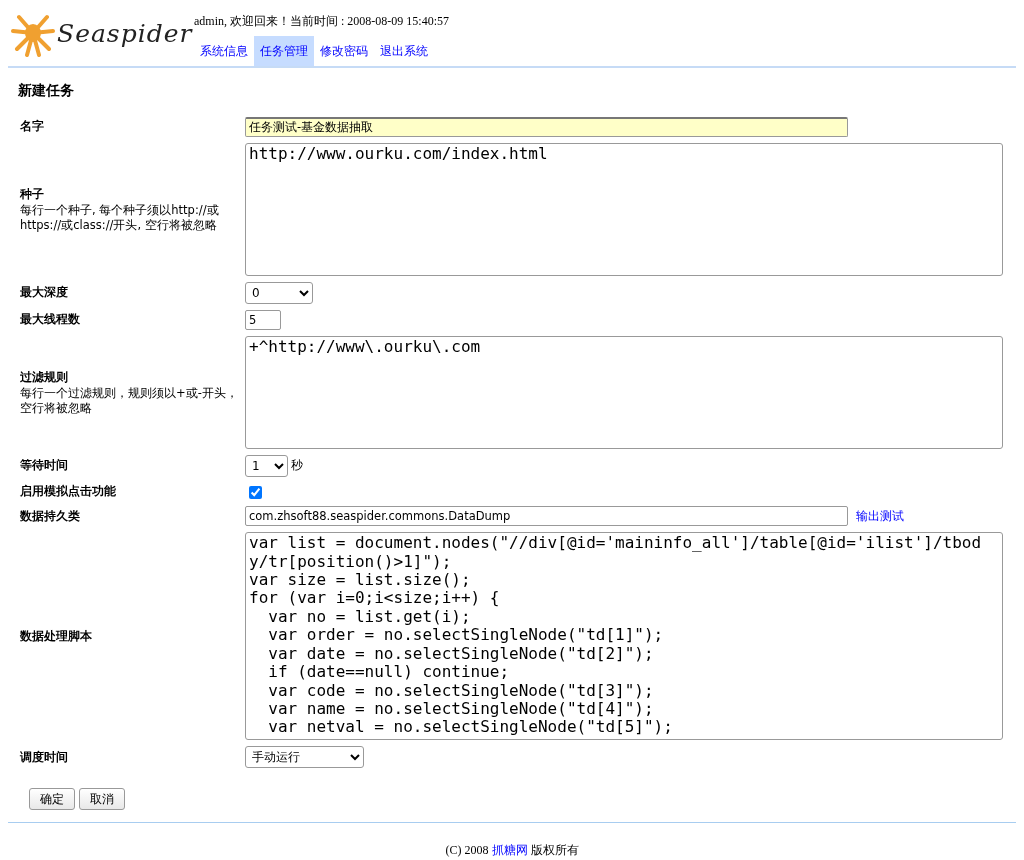 The height and width of the screenshot is (860, 1024). Describe the element at coordinates (44, 757) in the screenshot. I see `field-label: 调度时间` at that location.